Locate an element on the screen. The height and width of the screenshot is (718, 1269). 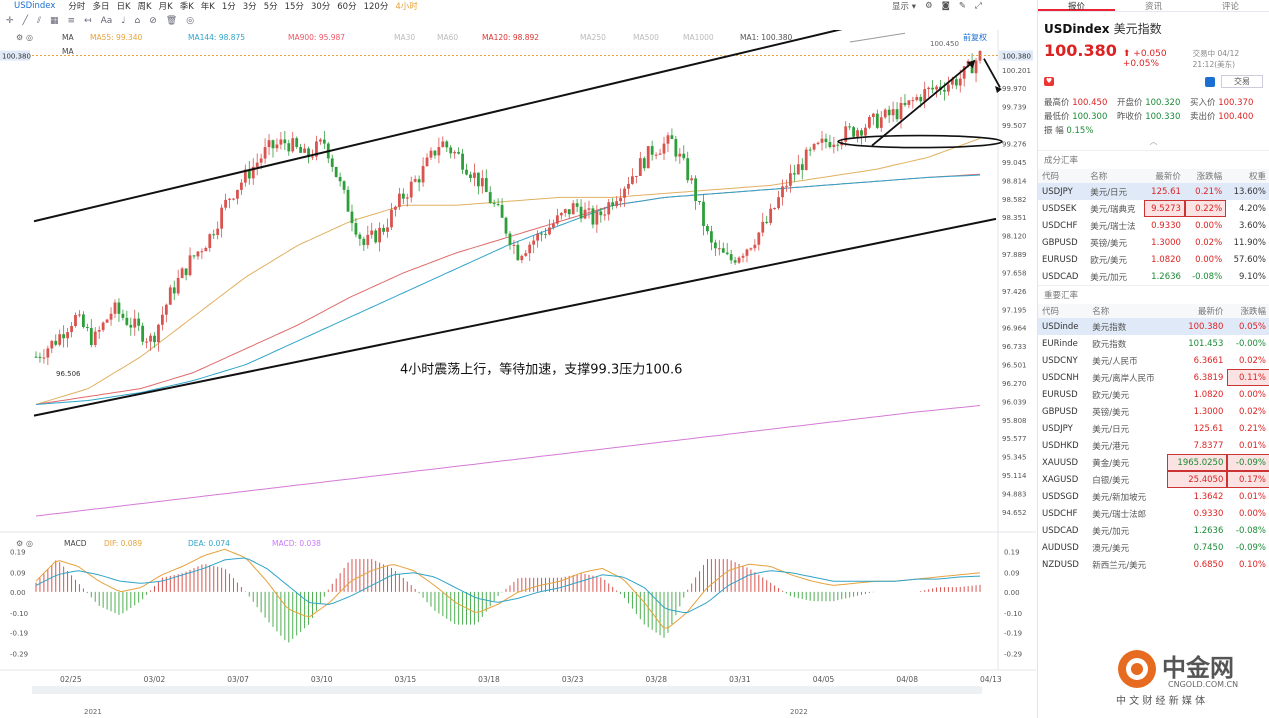
table-row: USDCAD 美元/加元 1.2636 -0.08% is located at coordinates (1153, 530).